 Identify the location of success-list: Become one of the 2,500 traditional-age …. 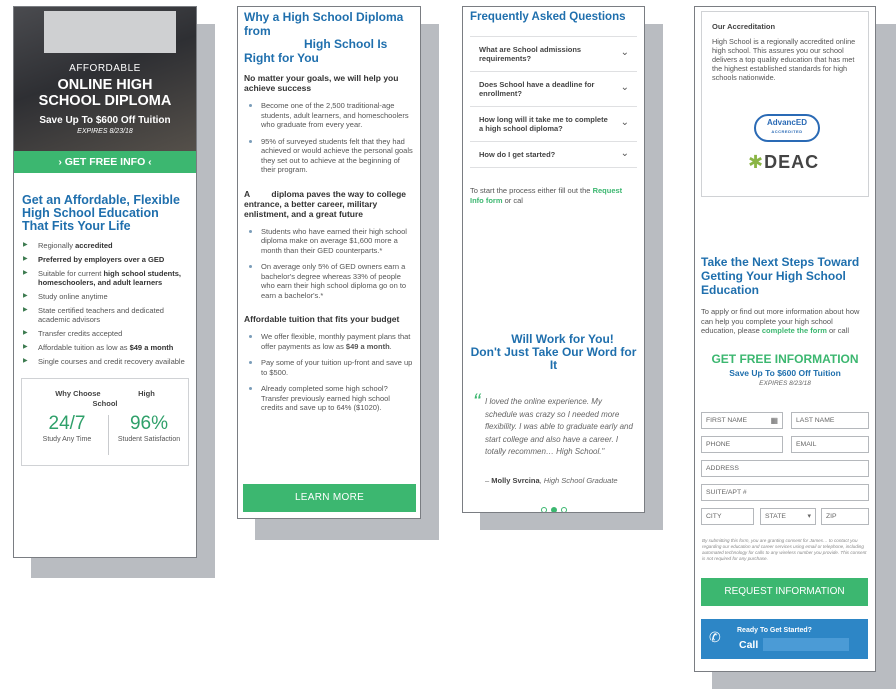
(329, 138).